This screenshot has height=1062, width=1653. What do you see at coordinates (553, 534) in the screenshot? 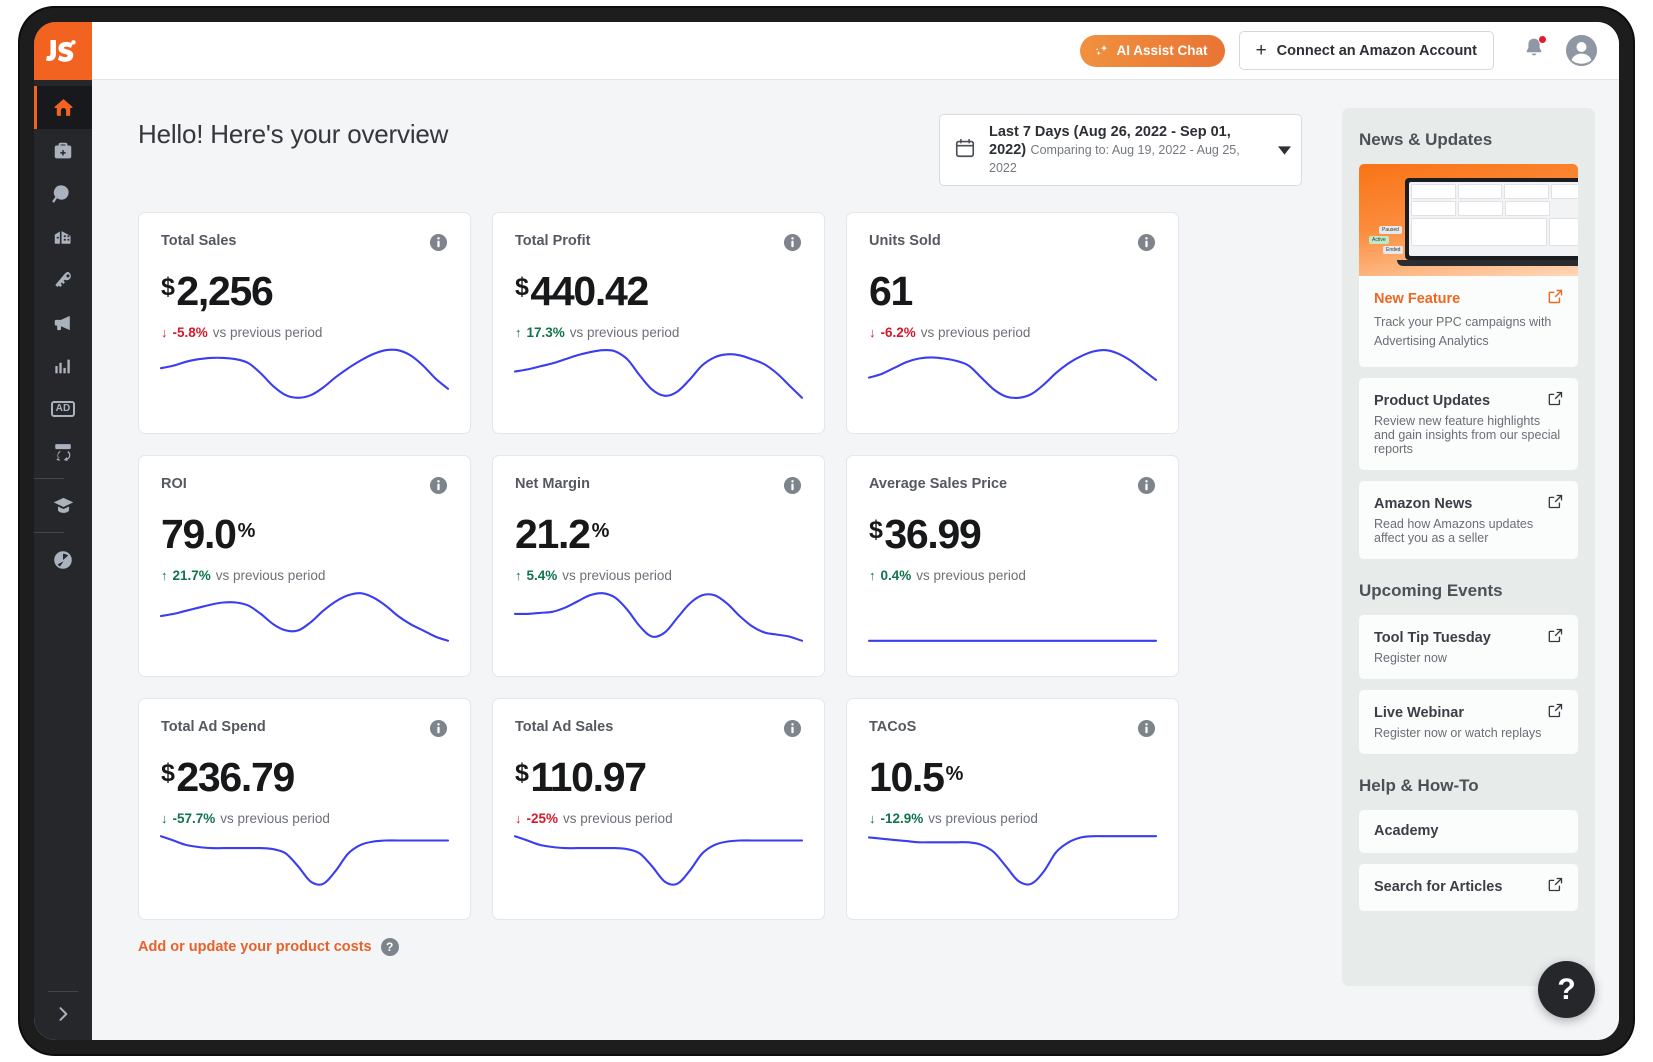
I see `metric-value: 21.2` at bounding box center [553, 534].